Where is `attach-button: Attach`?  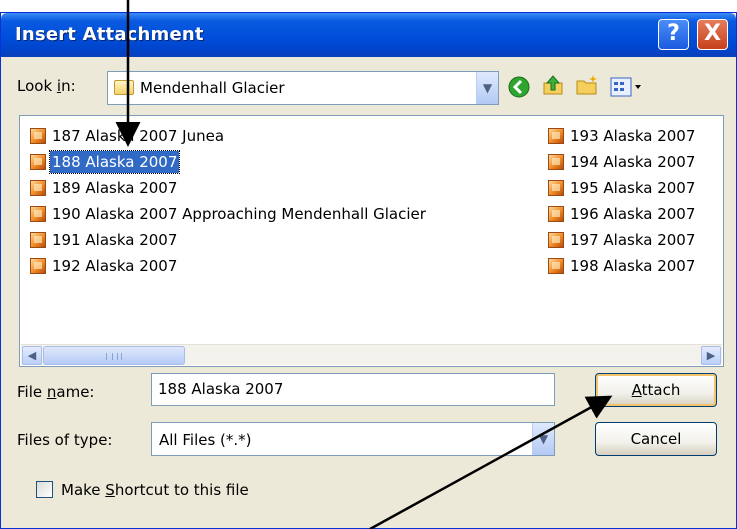 attach-button: Attach is located at coordinates (656, 390).